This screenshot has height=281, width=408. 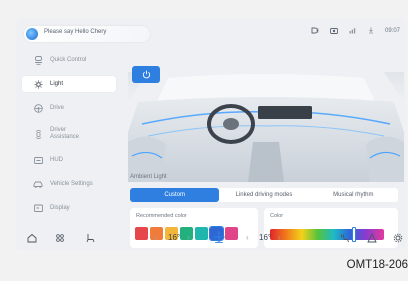 I want to click on sidebar-item-label: Light, so click(x=57, y=83).